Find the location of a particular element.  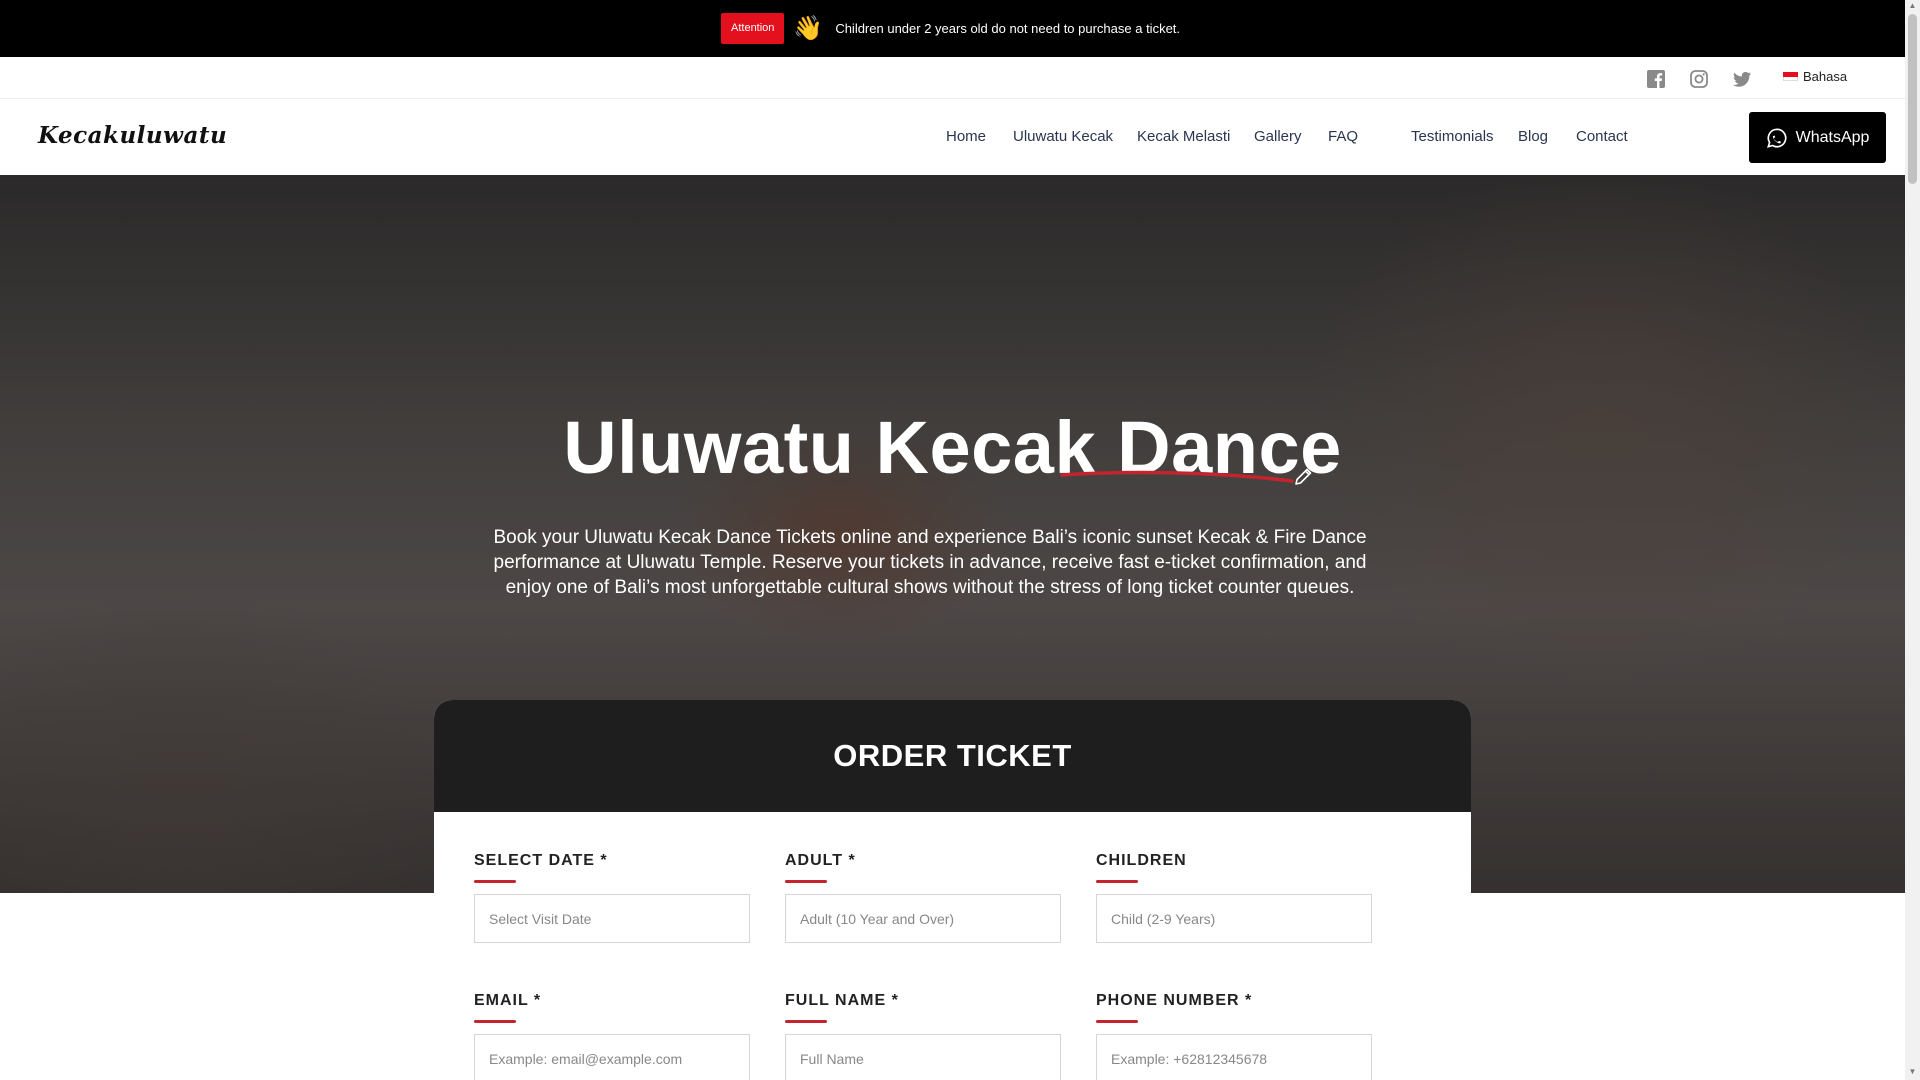

children-input is located at coordinates (1234, 918).